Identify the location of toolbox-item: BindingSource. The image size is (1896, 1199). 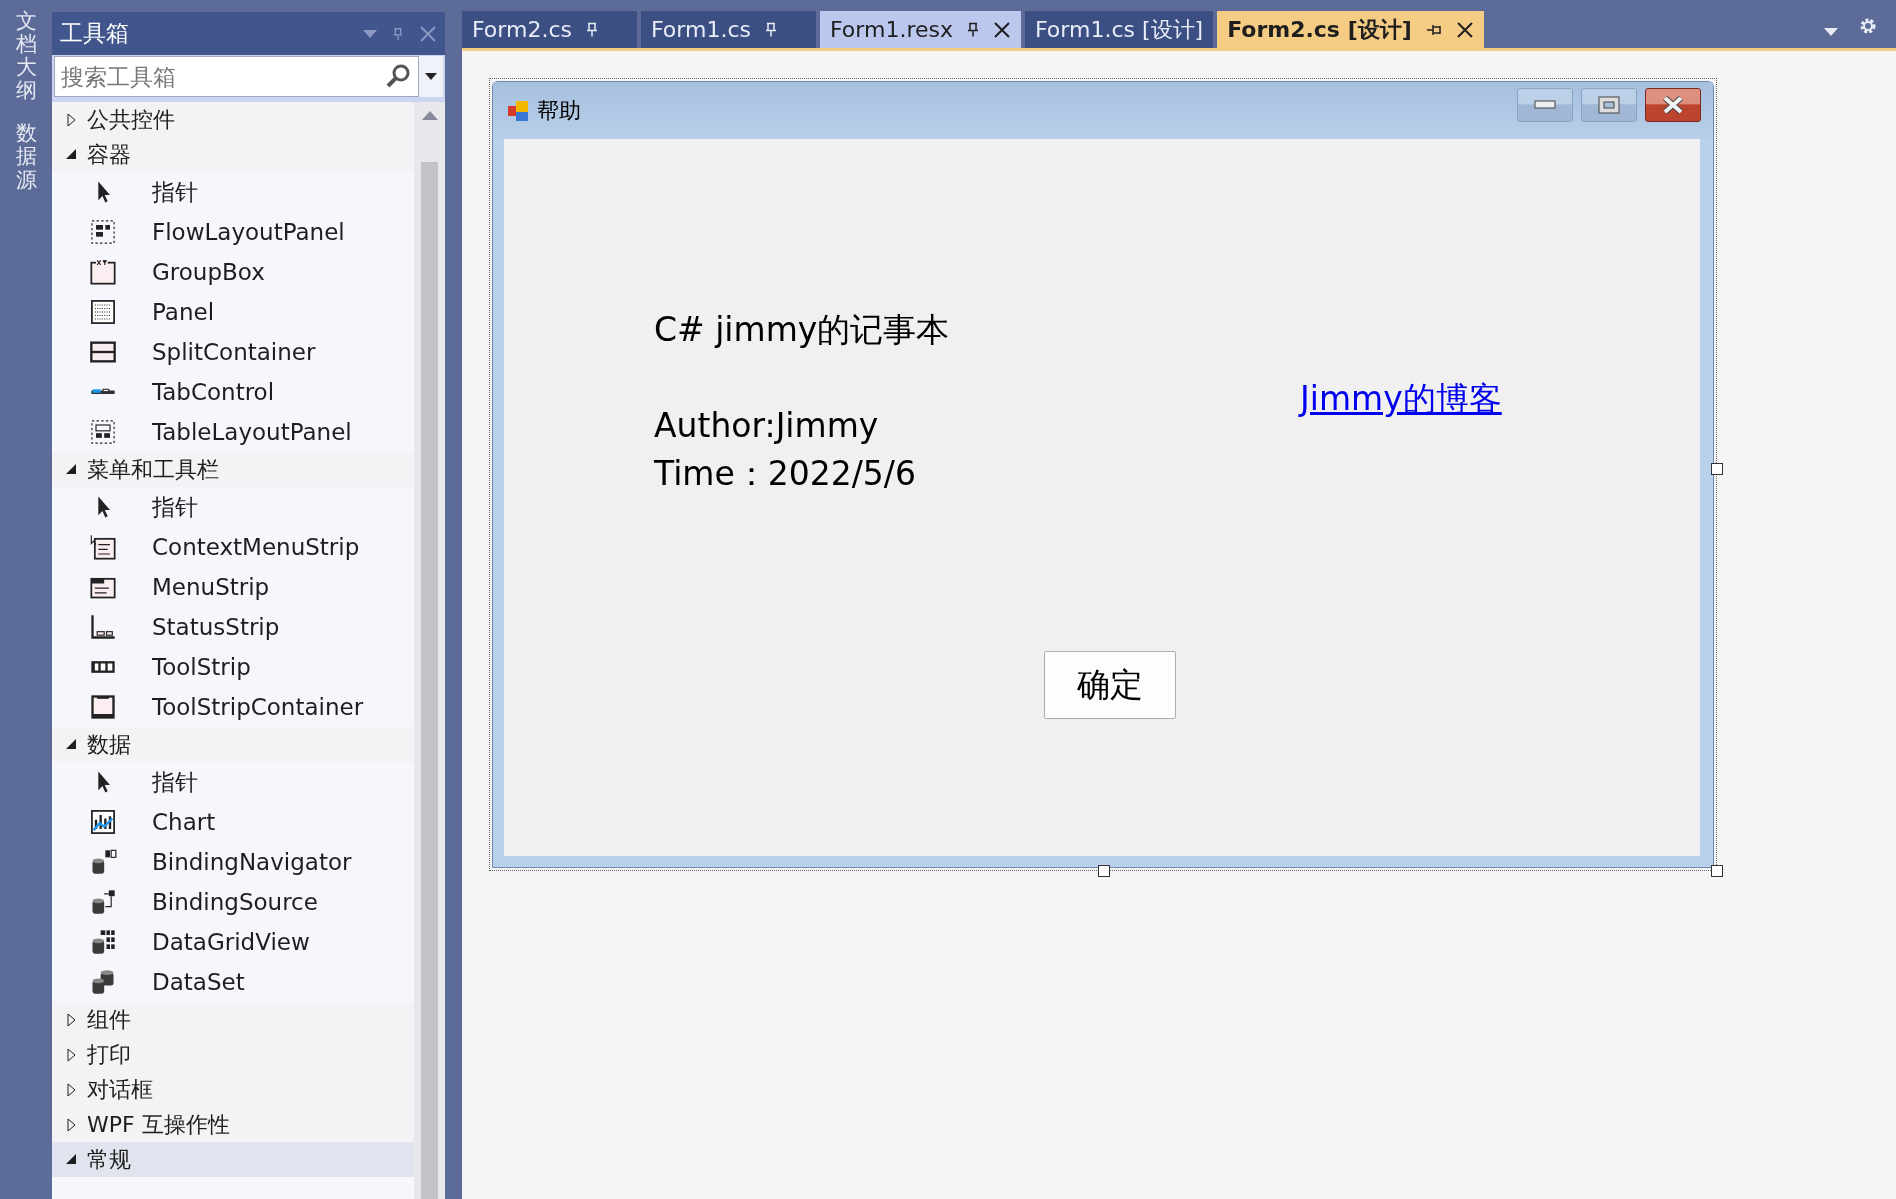
(233, 902).